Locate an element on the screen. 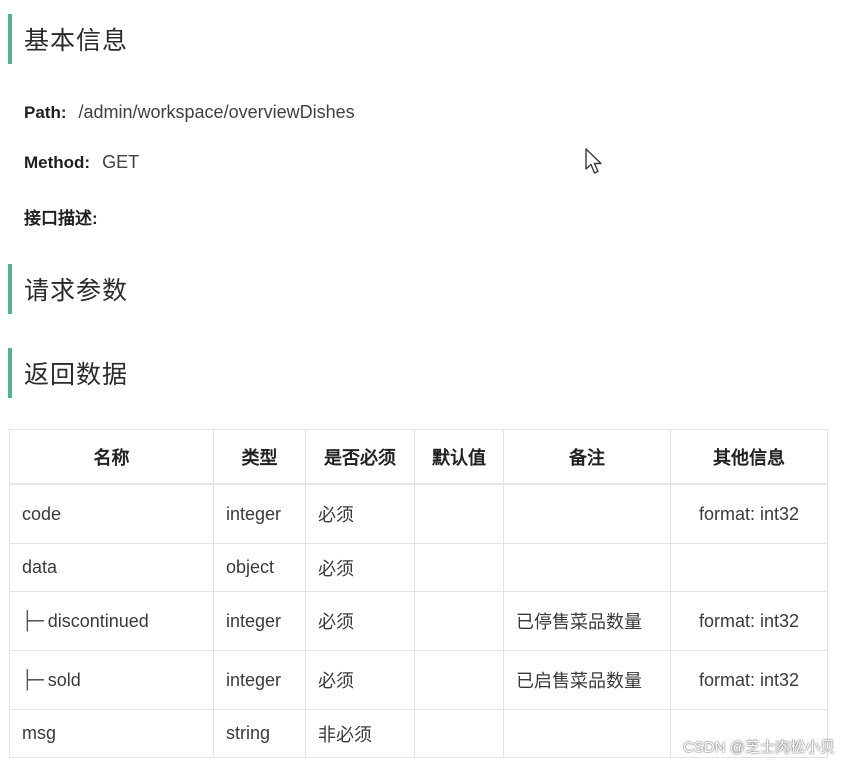 This screenshot has width=849, height=765. description-label: 接口描述: is located at coordinates (61, 218).